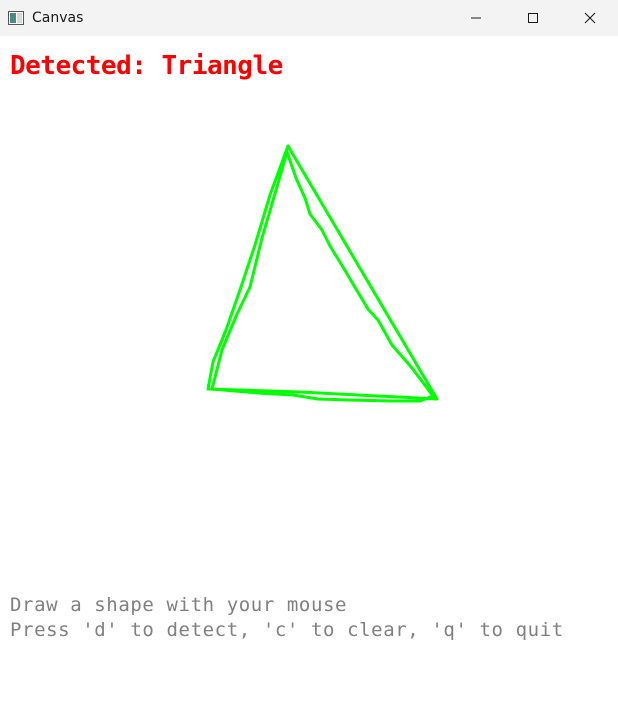  Describe the element at coordinates (146, 66) in the screenshot. I see `detection-result-text: Detected: Triangle` at that location.